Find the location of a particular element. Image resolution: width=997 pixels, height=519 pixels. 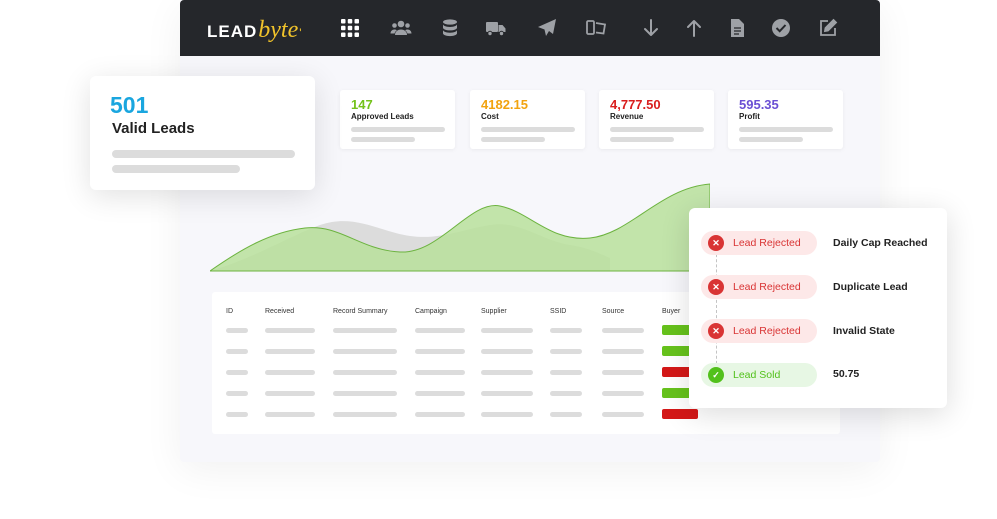

apps-grid-icon is located at coordinates (350, 28).